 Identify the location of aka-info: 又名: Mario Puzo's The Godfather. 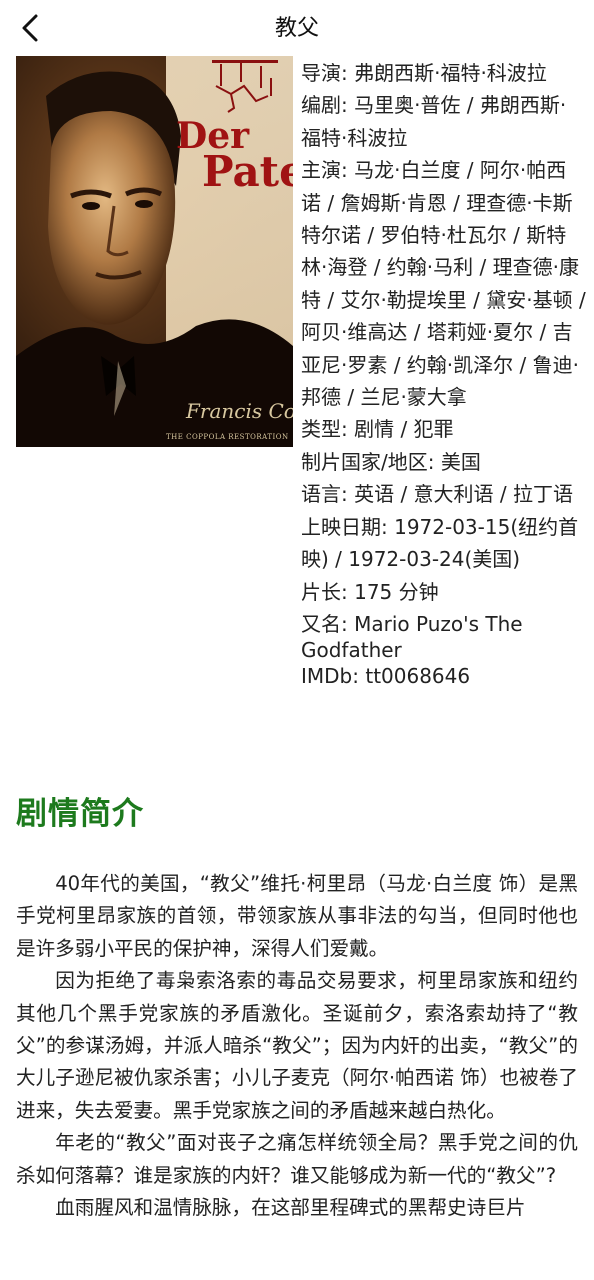
(412, 636).